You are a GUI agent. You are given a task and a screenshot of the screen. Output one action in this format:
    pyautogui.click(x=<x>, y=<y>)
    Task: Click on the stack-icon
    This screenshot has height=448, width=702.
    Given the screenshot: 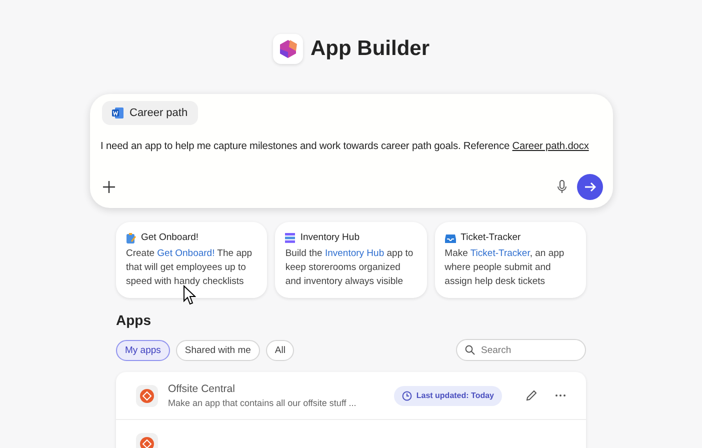 What is the action you would take?
    pyautogui.click(x=290, y=238)
    